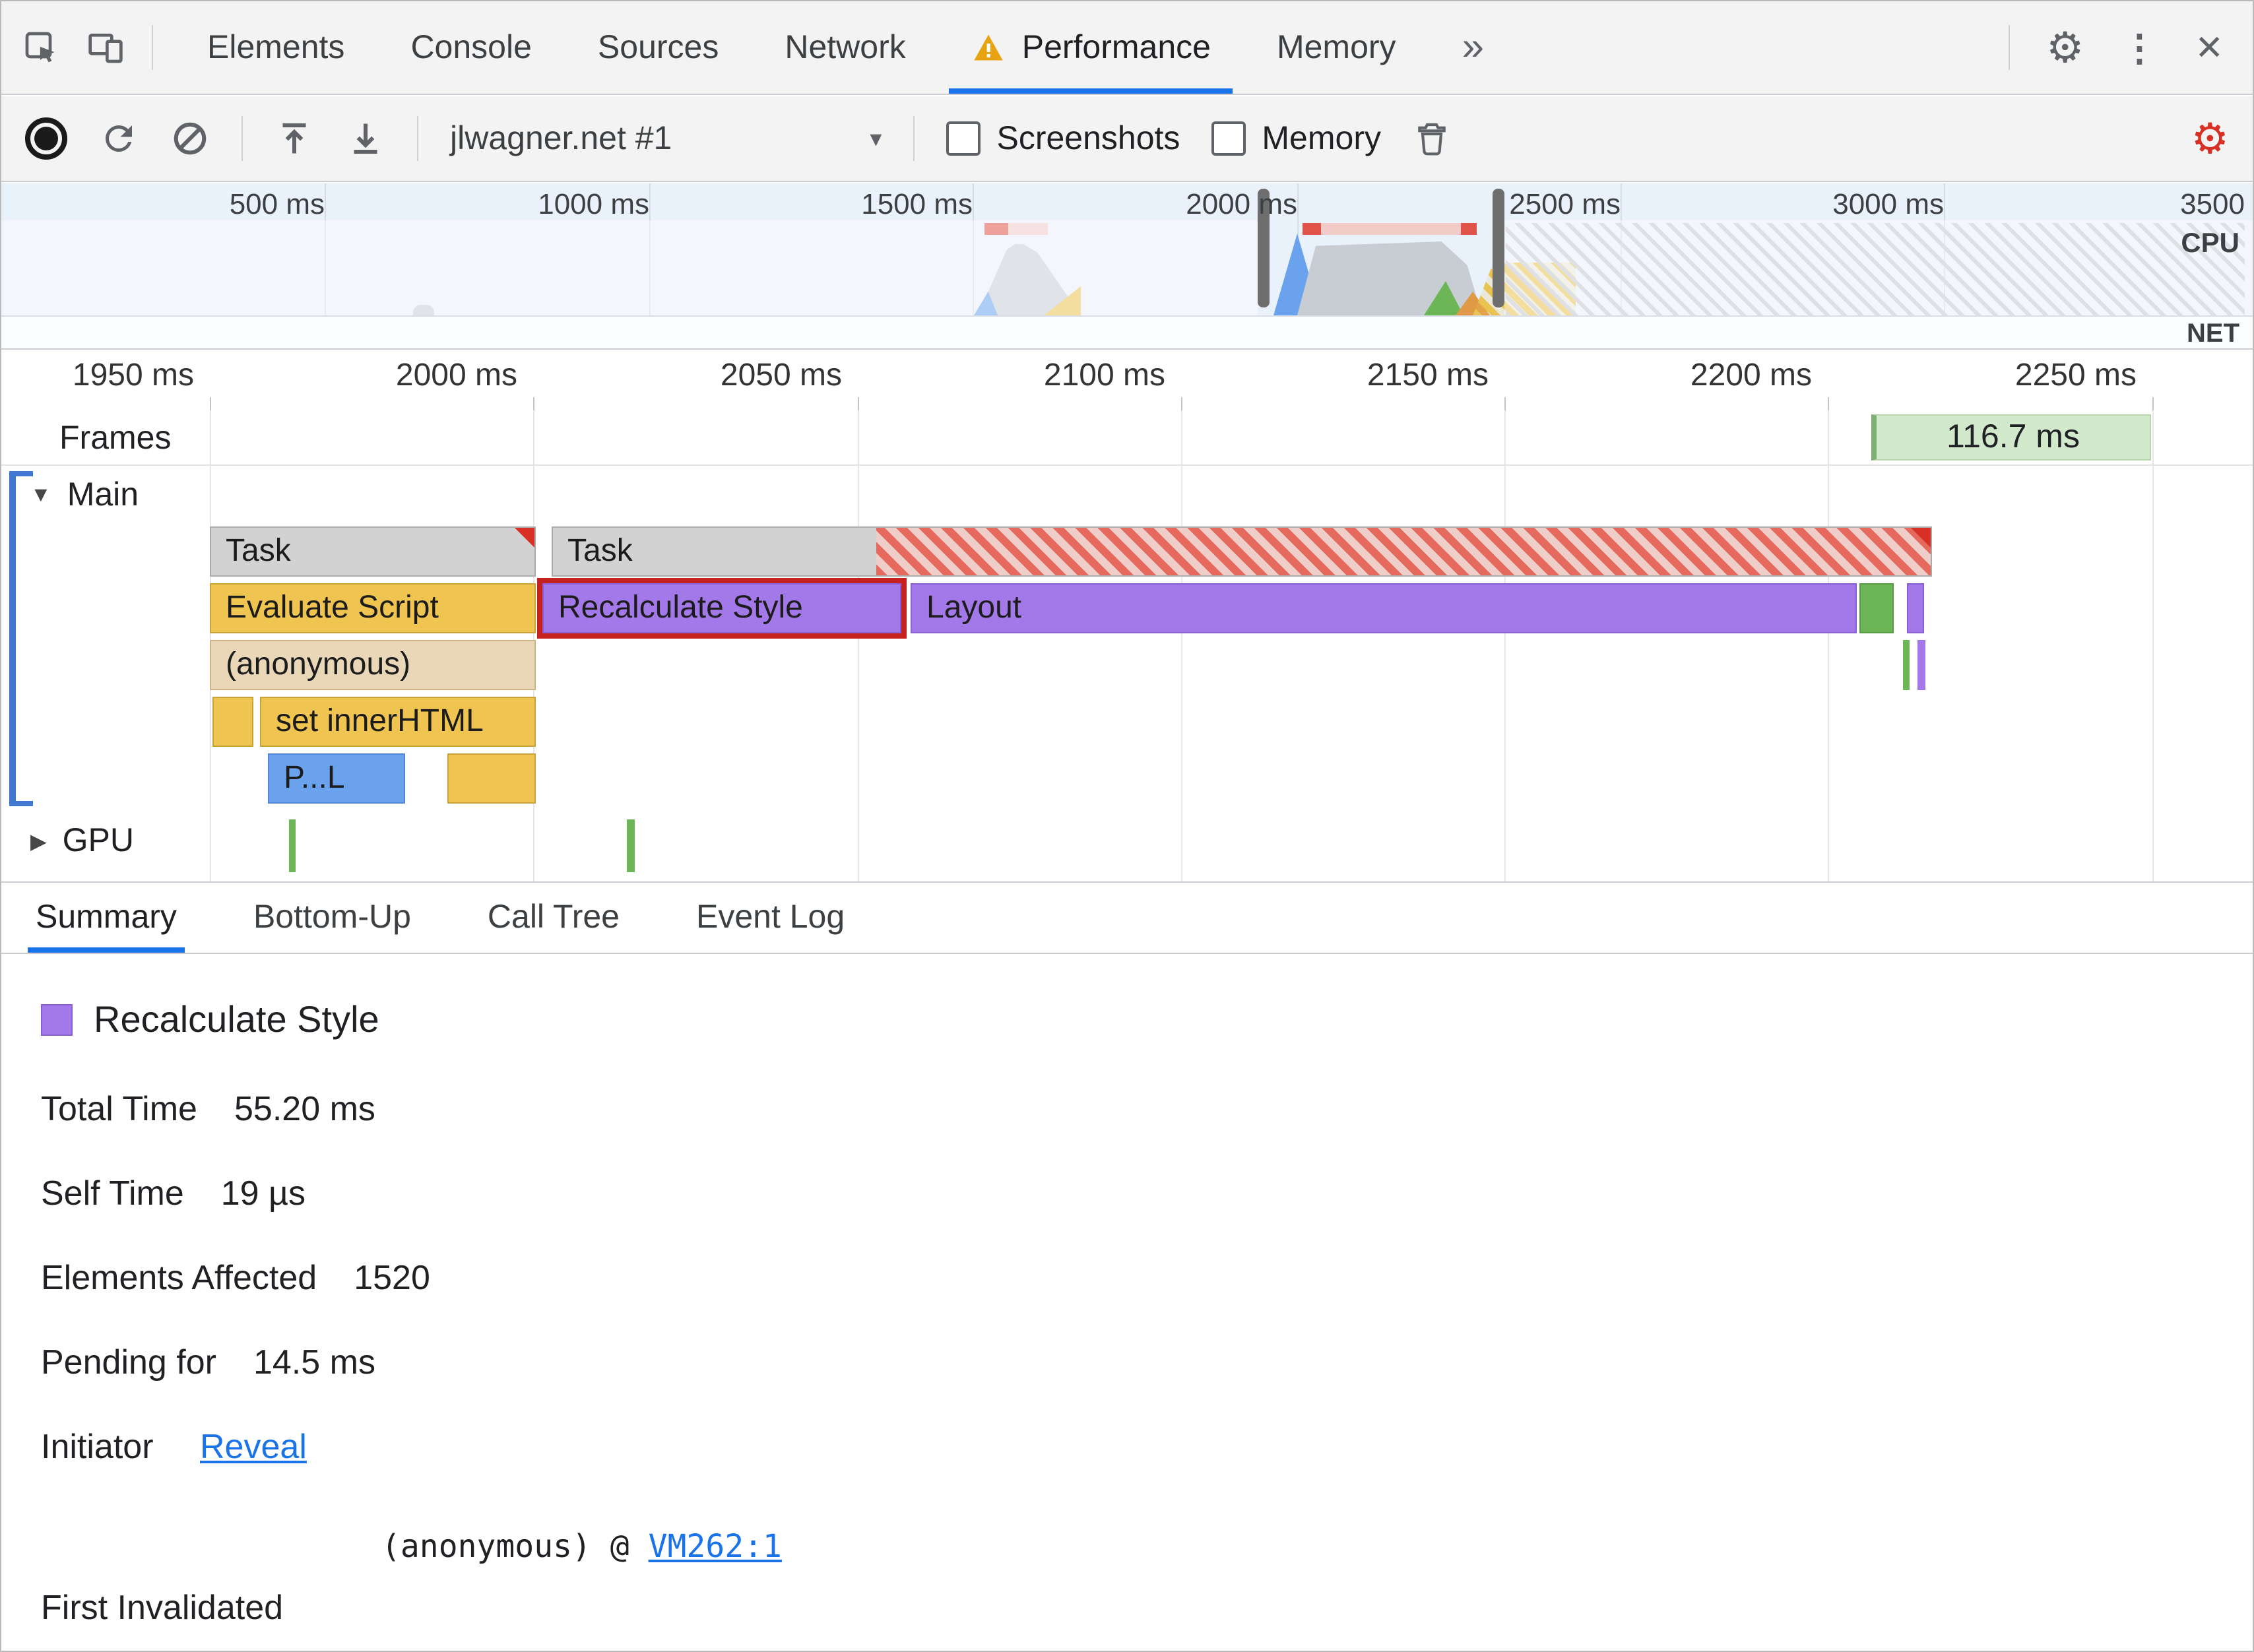  What do you see at coordinates (554, 918) in the screenshot?
I see `tab-call-tree: Call Tree` at bounding box center [554, 918].